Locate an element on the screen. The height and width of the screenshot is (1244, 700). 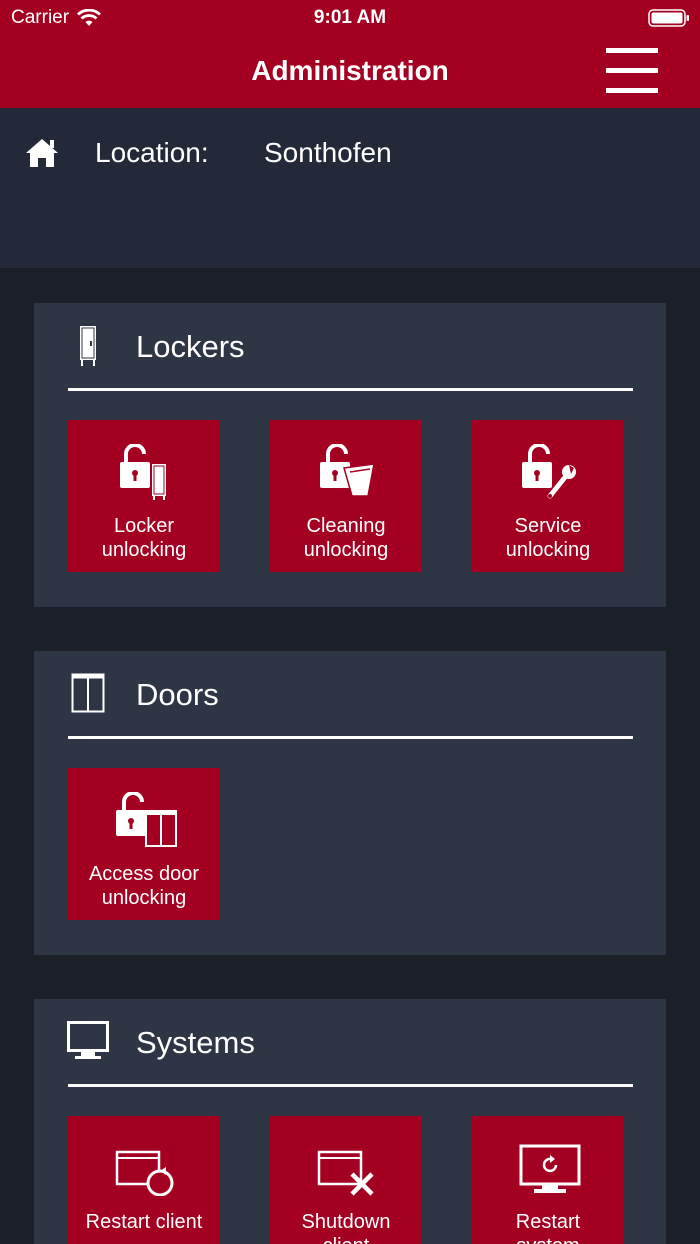
cleaning-unlock-icon is located at coordinates (347, 470).